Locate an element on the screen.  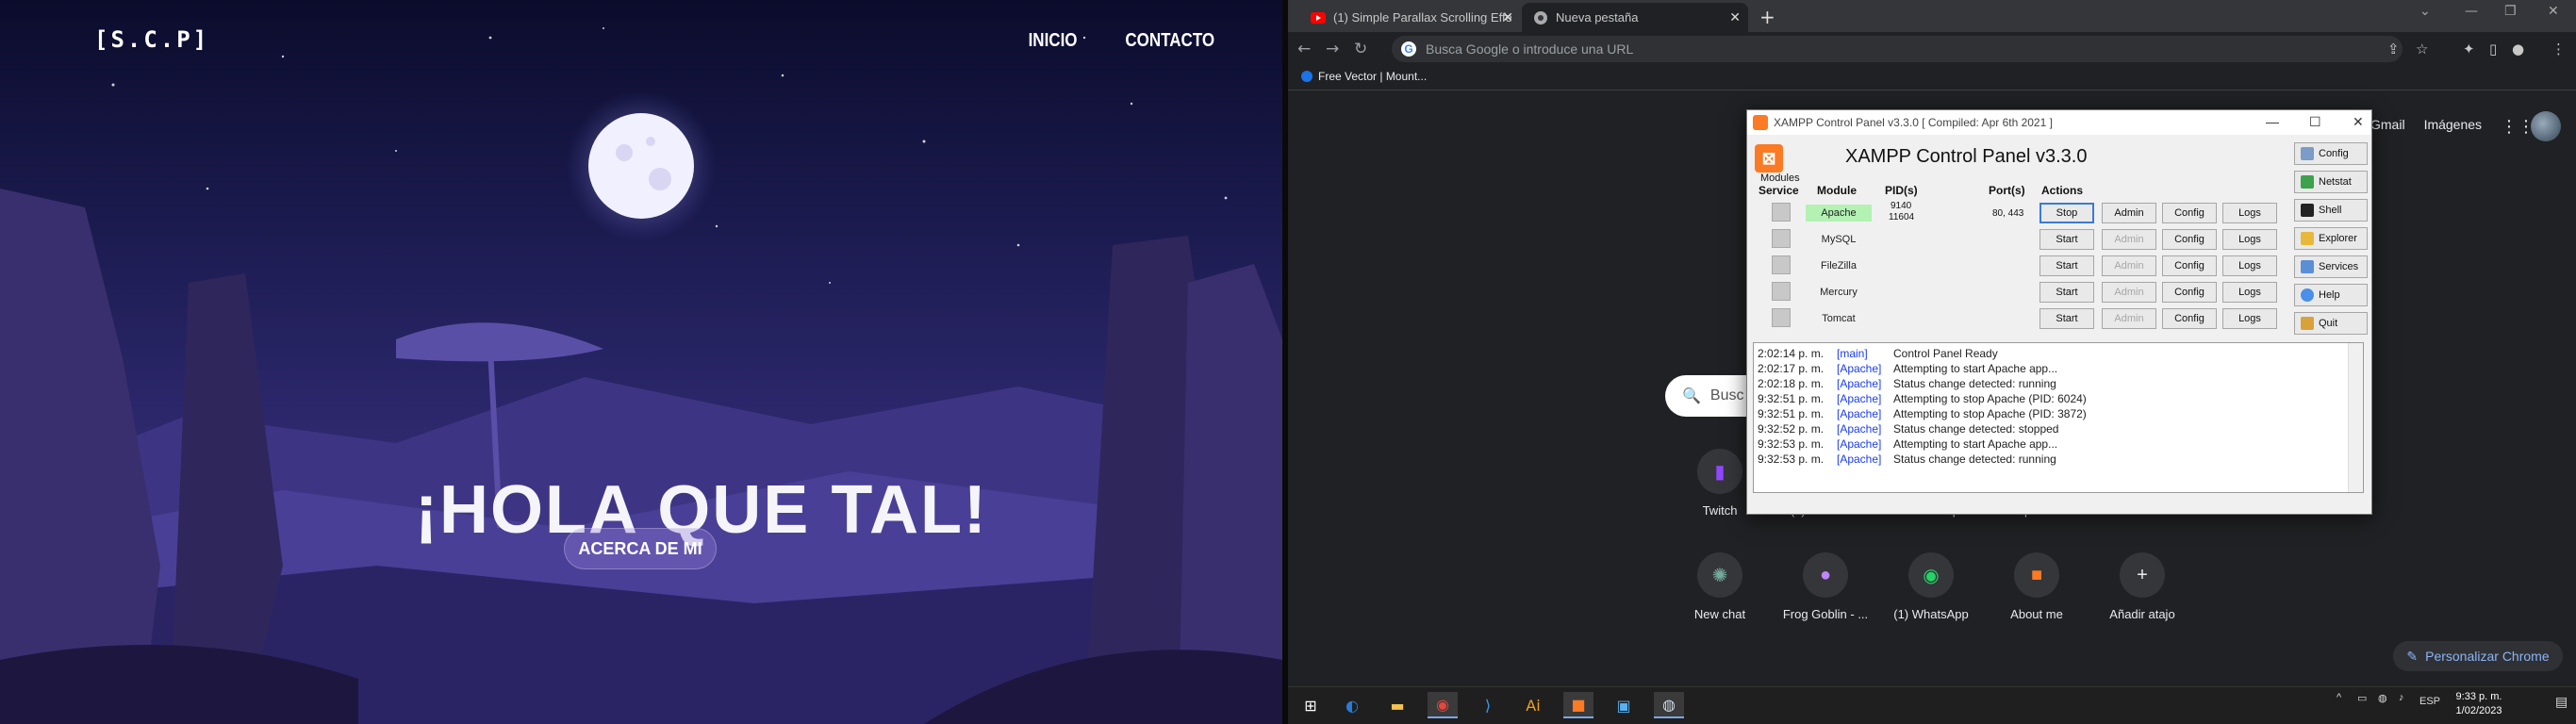
tab-youtube: (1) Simple Parallax Scrolling Effe ✕ is located at coordinates (1410, 17).